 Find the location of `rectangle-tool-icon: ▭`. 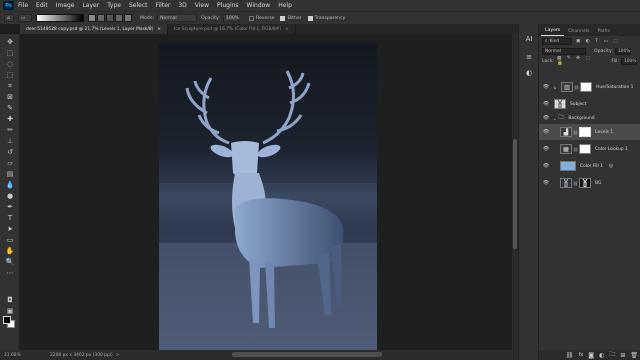

rectangle-tool-icon: ▭ is located at coordinates (10, 240).